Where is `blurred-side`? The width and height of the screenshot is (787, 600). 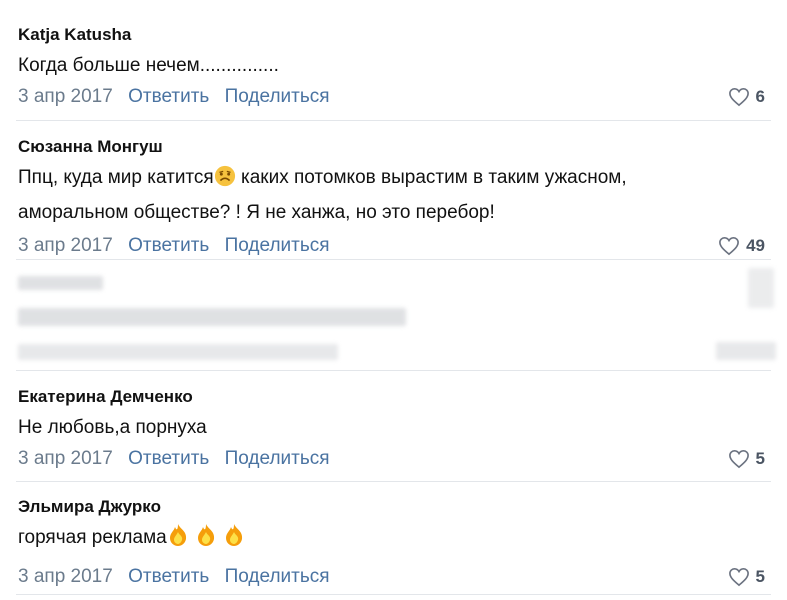 blurred-side is located at coordinates (761, 288).